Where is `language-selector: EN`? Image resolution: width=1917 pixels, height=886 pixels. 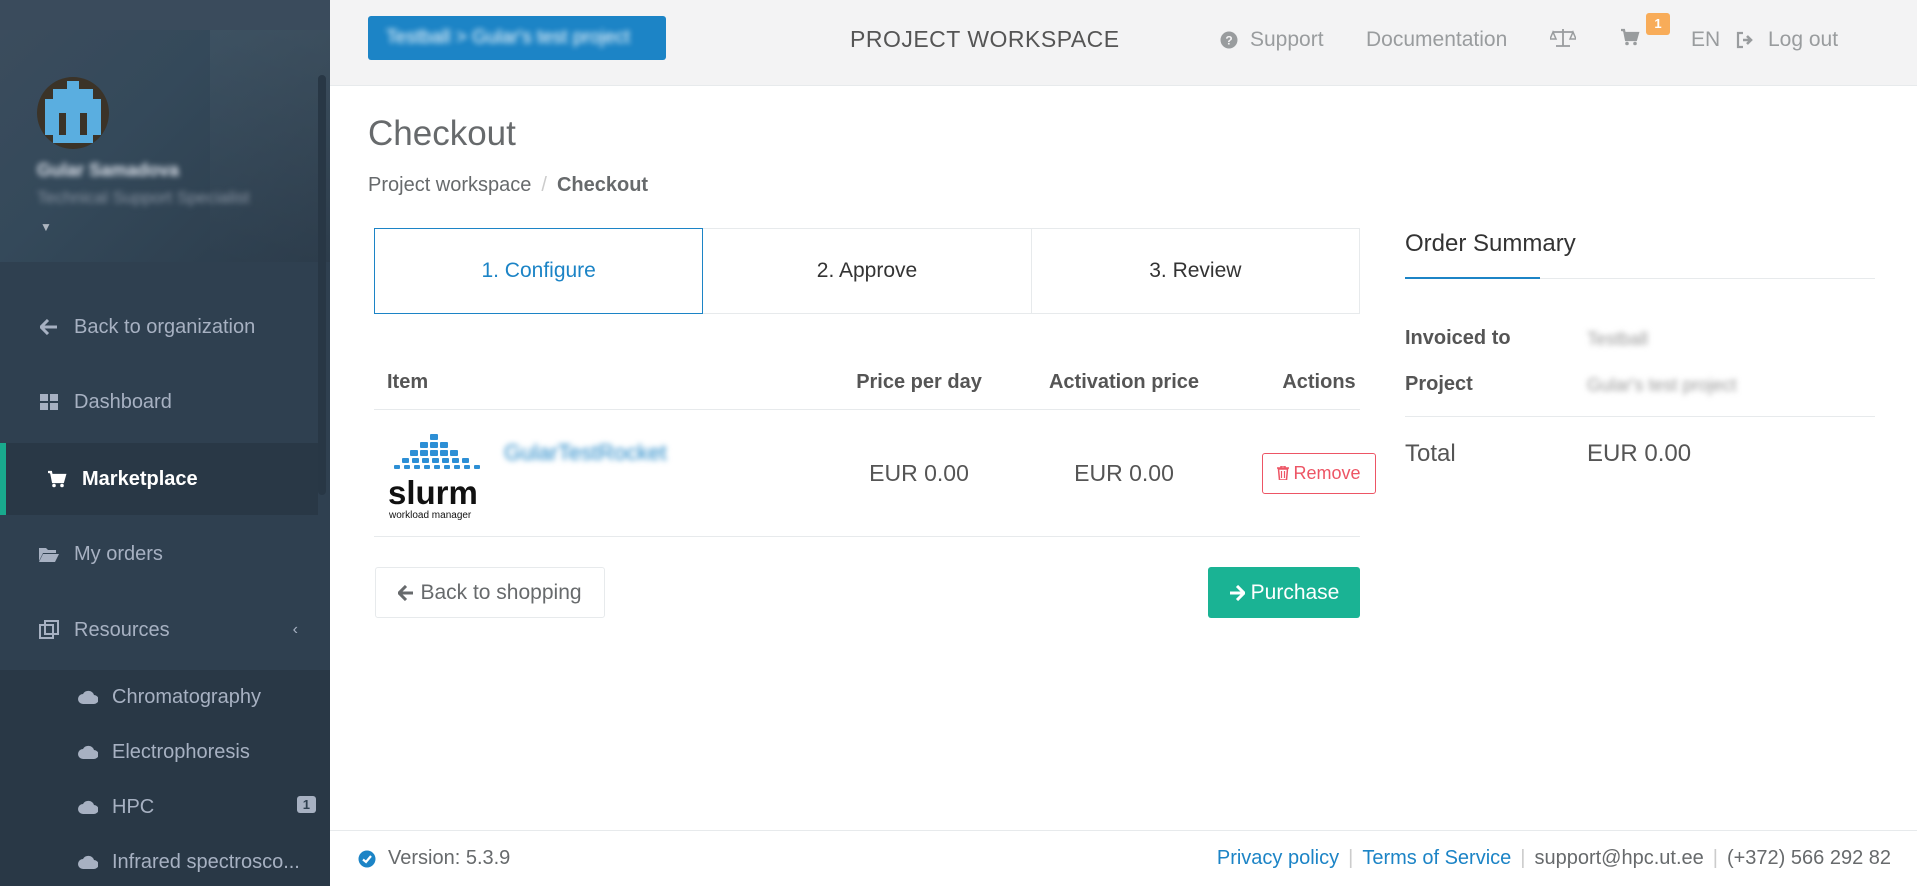
language-selector: EN is located at coordinates (1705, 40).